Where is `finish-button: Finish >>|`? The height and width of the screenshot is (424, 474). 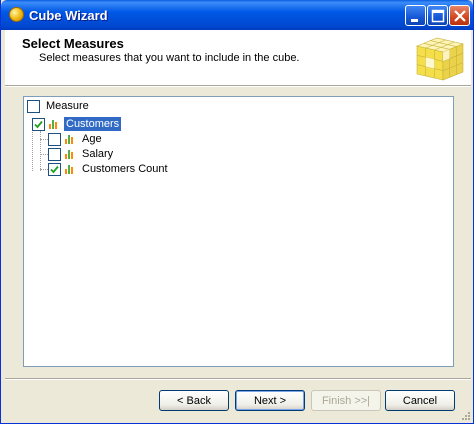 finish-button: Finish >>| is located at coordinates (346, 400).